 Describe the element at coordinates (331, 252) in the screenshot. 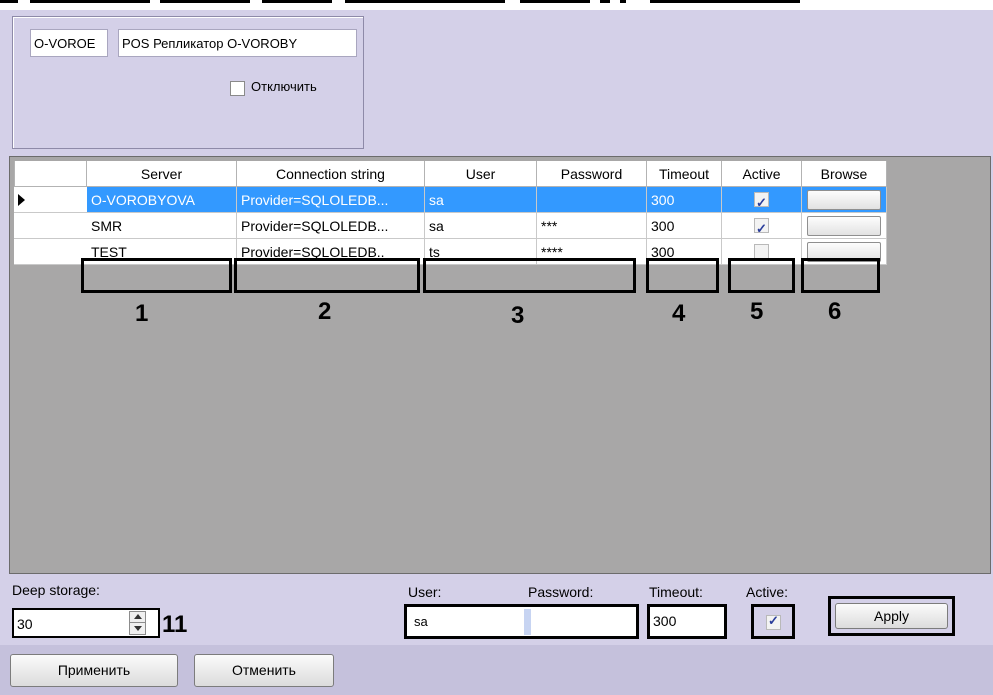

I see `cell-connection-string: Provider=SQLOLEDB..` at that location.